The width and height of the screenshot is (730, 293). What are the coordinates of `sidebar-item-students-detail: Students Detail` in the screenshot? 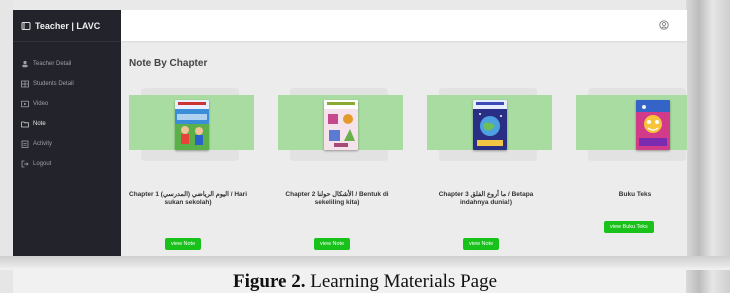 It's located at (67, 84).